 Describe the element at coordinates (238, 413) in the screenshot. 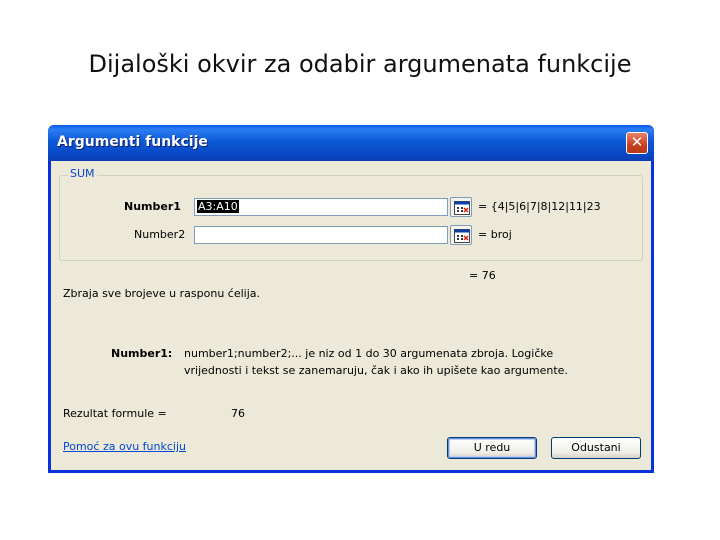

I see `formula-result-value: 76` at that location.